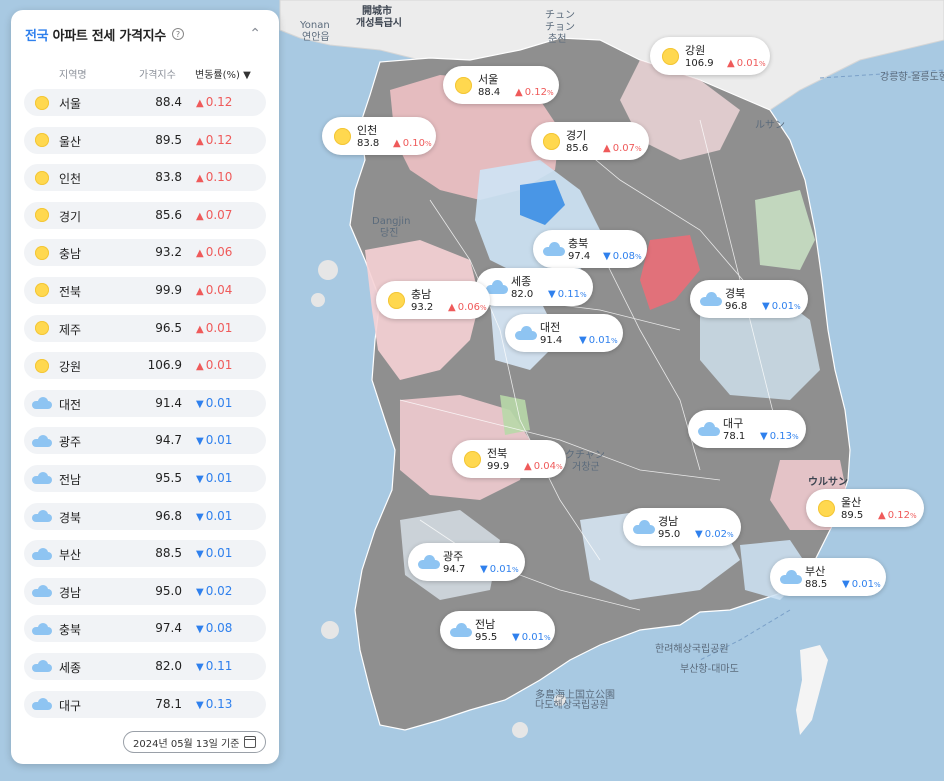 The width and height of the screenshot is (944, 781). I want to click on bubble-region-name: 전남, so click(485, 624).